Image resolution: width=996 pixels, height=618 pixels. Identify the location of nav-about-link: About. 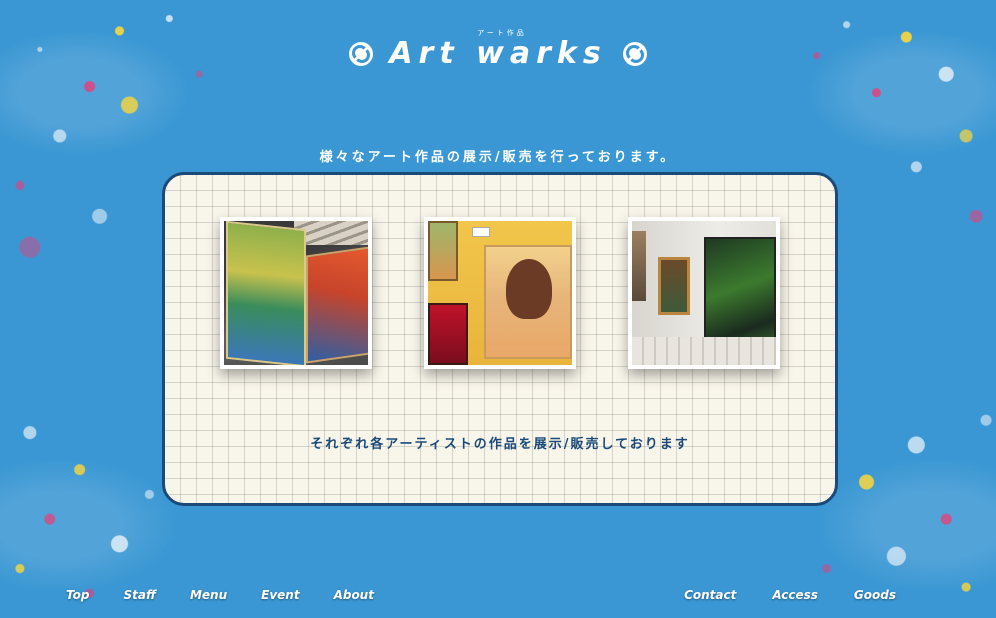
(354, 595).